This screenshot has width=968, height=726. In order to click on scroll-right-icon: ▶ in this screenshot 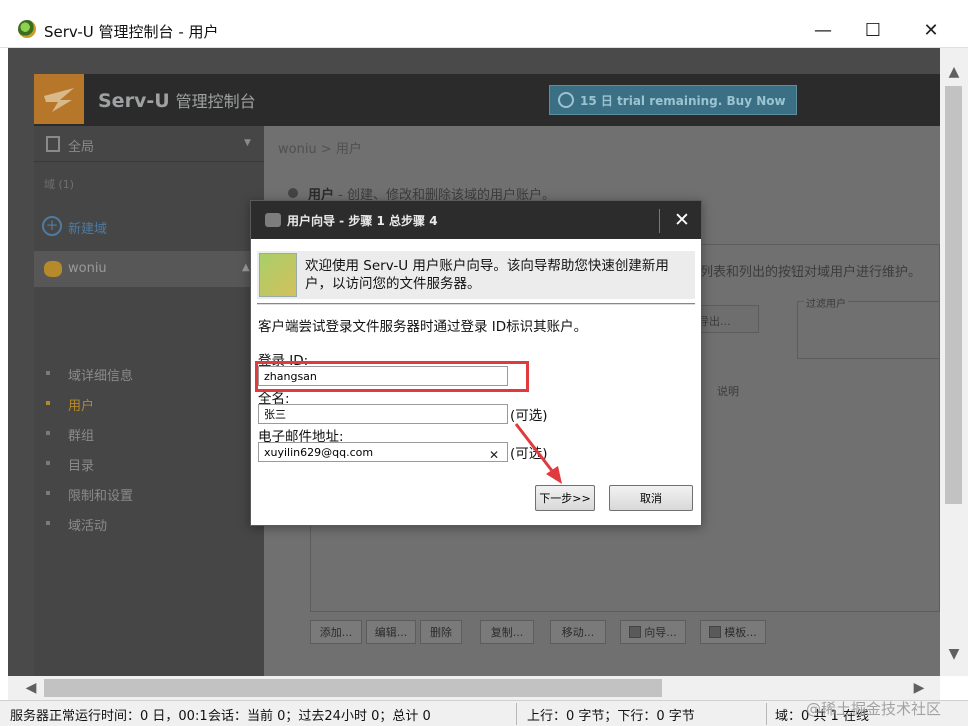, I will do `click(919, 688)`.